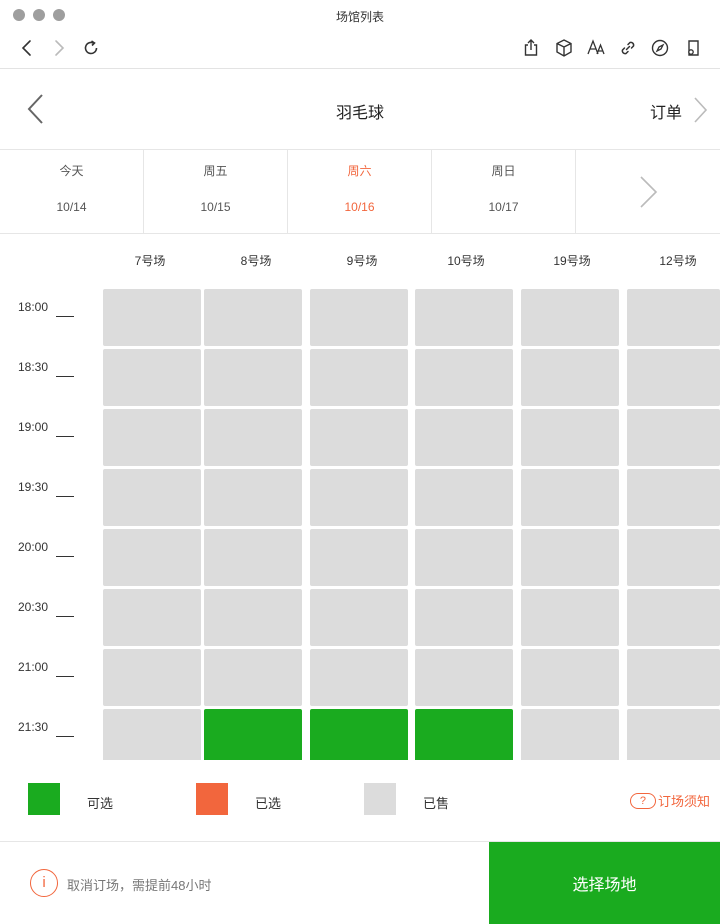 The image size is (720, 924). I want to click on court-header: 10号场, so click(466, 261).